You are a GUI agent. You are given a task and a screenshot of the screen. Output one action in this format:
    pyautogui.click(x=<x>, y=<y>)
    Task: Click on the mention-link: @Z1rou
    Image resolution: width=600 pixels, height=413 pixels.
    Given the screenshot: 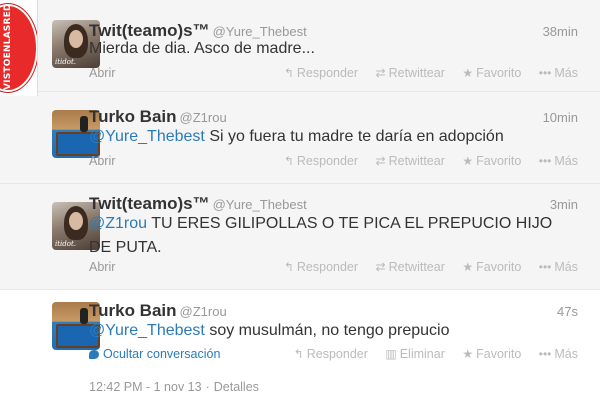 What is the action you would take?
    pyautogui.click(x=118, y=223)
    